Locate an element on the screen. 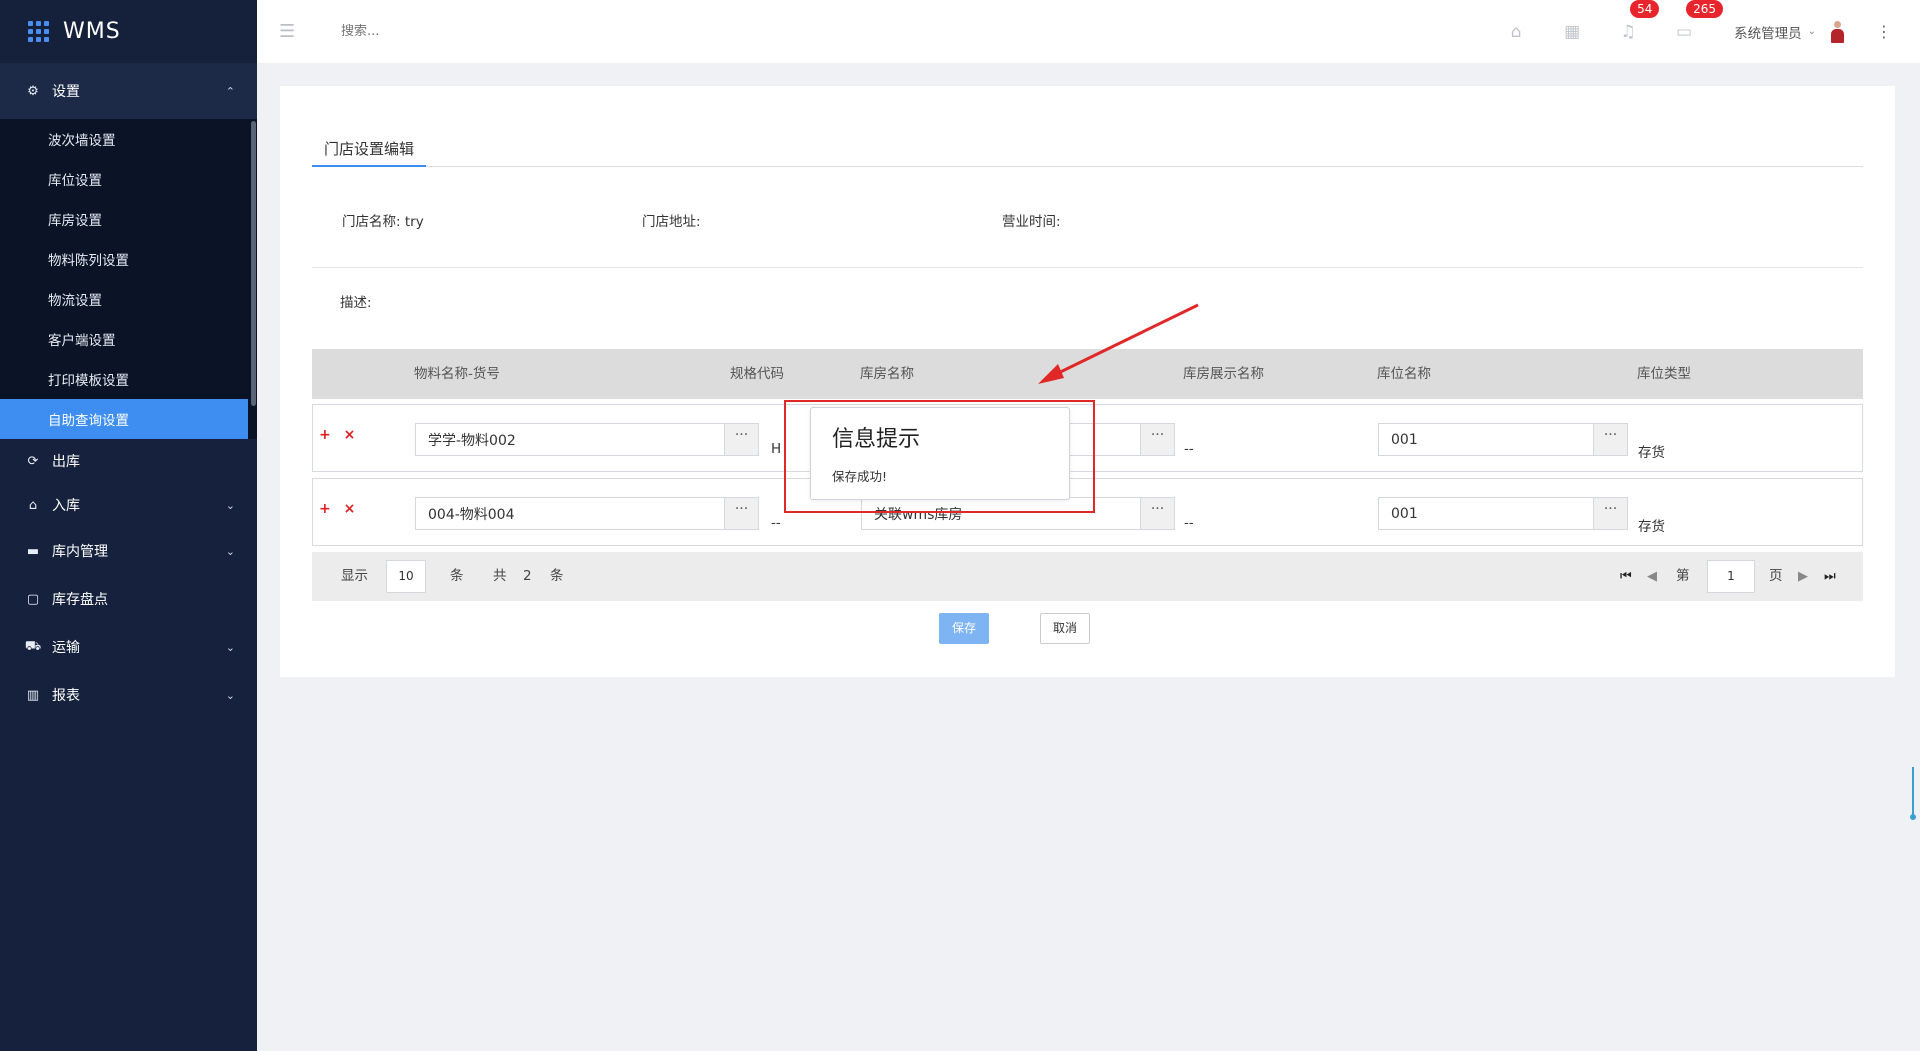 Image resolution: width=1920 pixels, height=1051 pixels. message-badge: 265 is located at coordinates (1705, 9).